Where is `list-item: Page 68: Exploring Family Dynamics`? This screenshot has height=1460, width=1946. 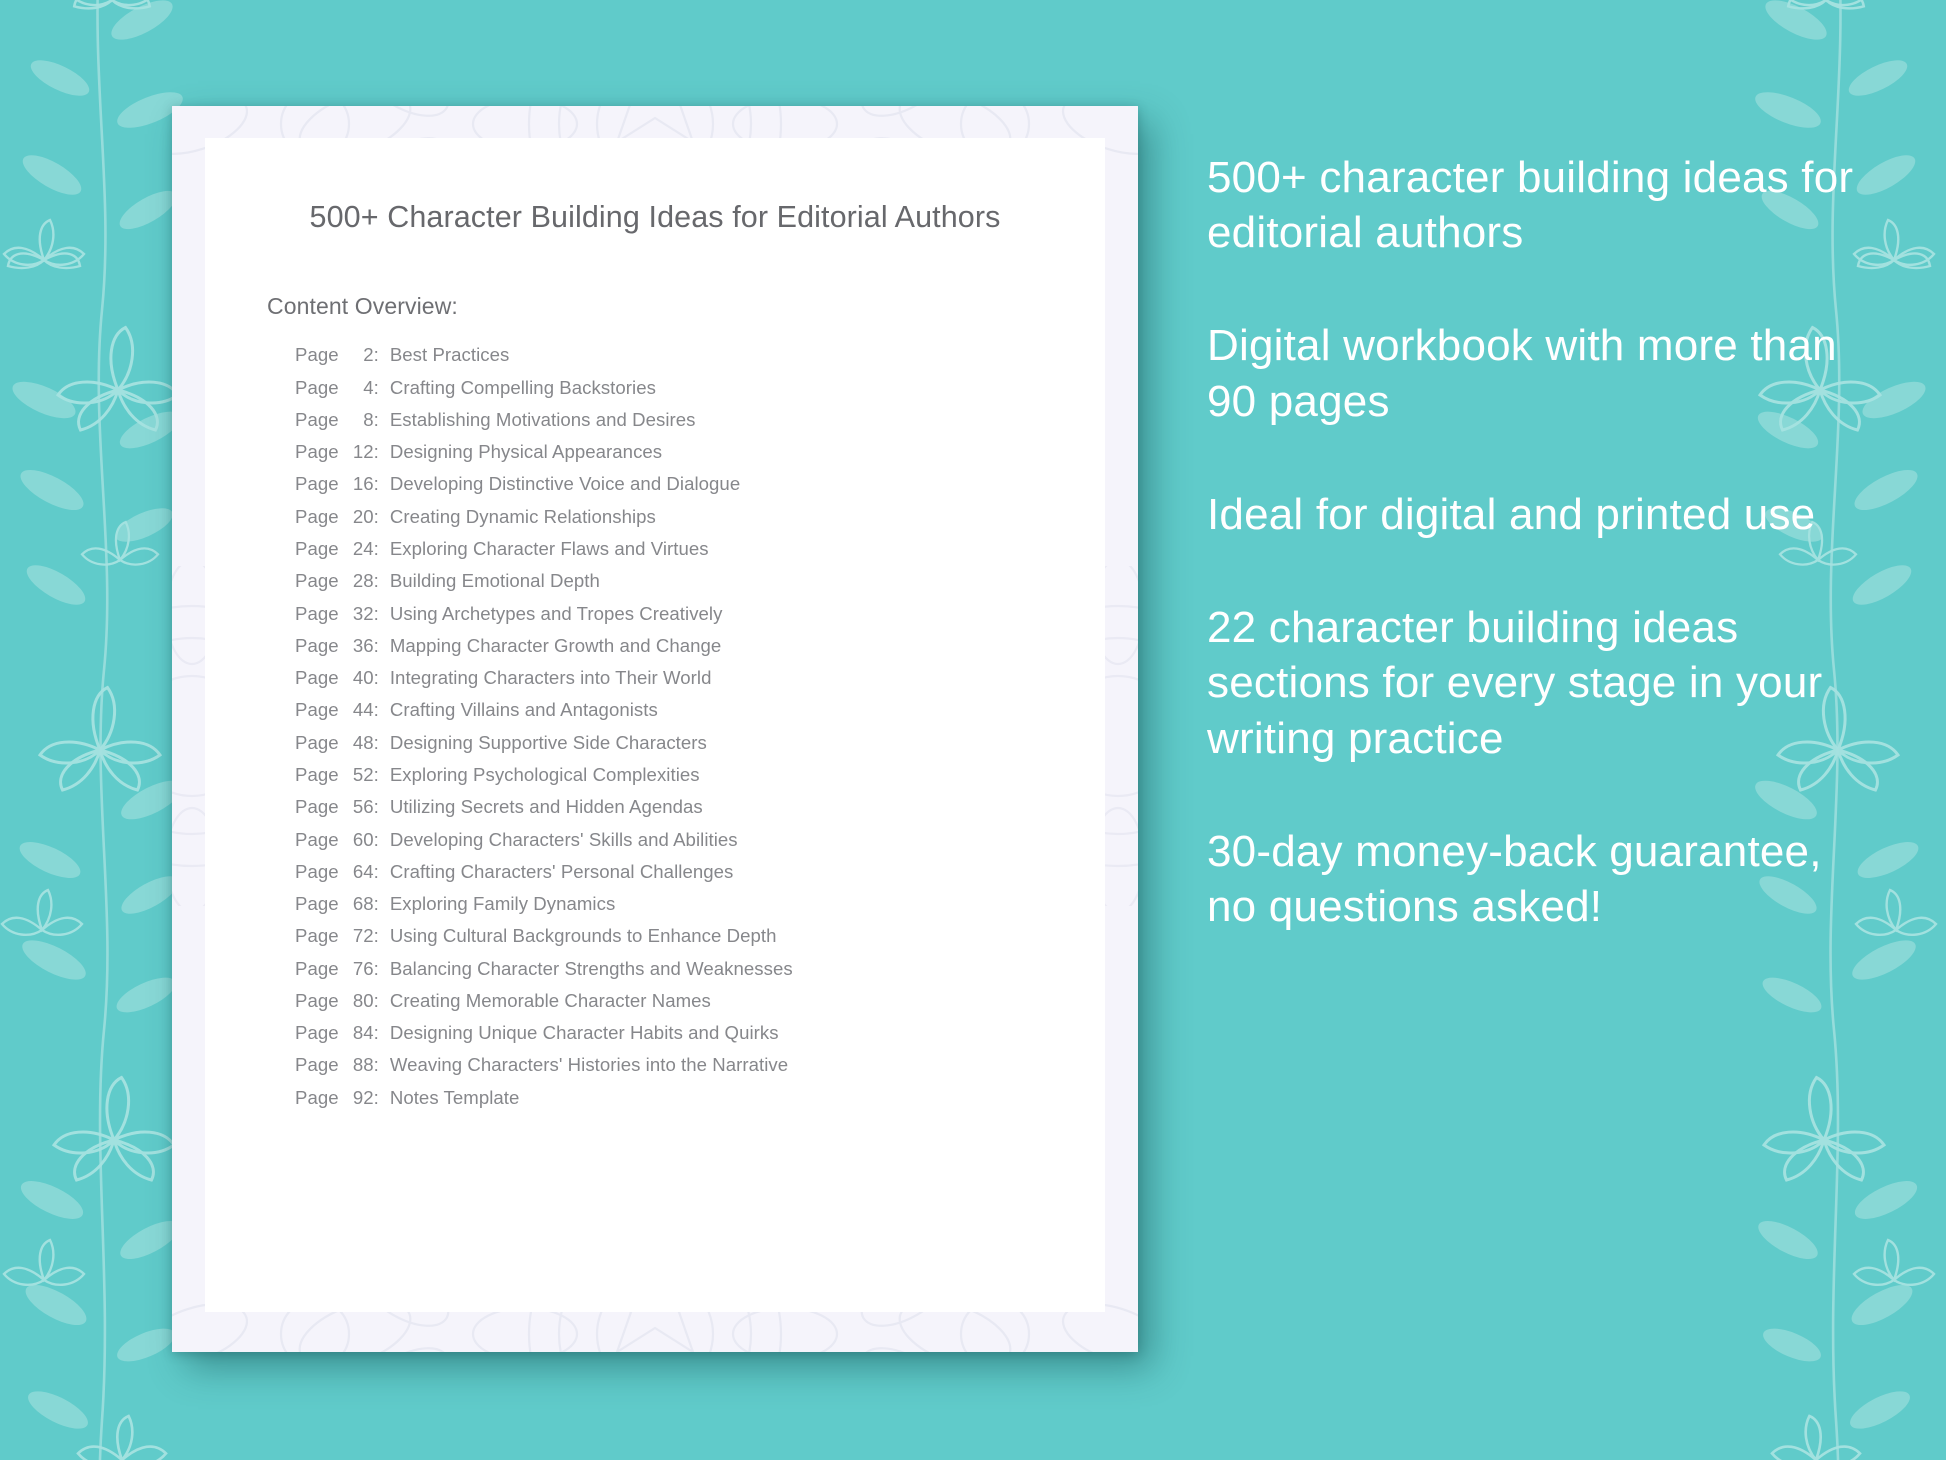
list-item: Page 68: Exploring Family Dynamics is located at coordinates (700, 910).